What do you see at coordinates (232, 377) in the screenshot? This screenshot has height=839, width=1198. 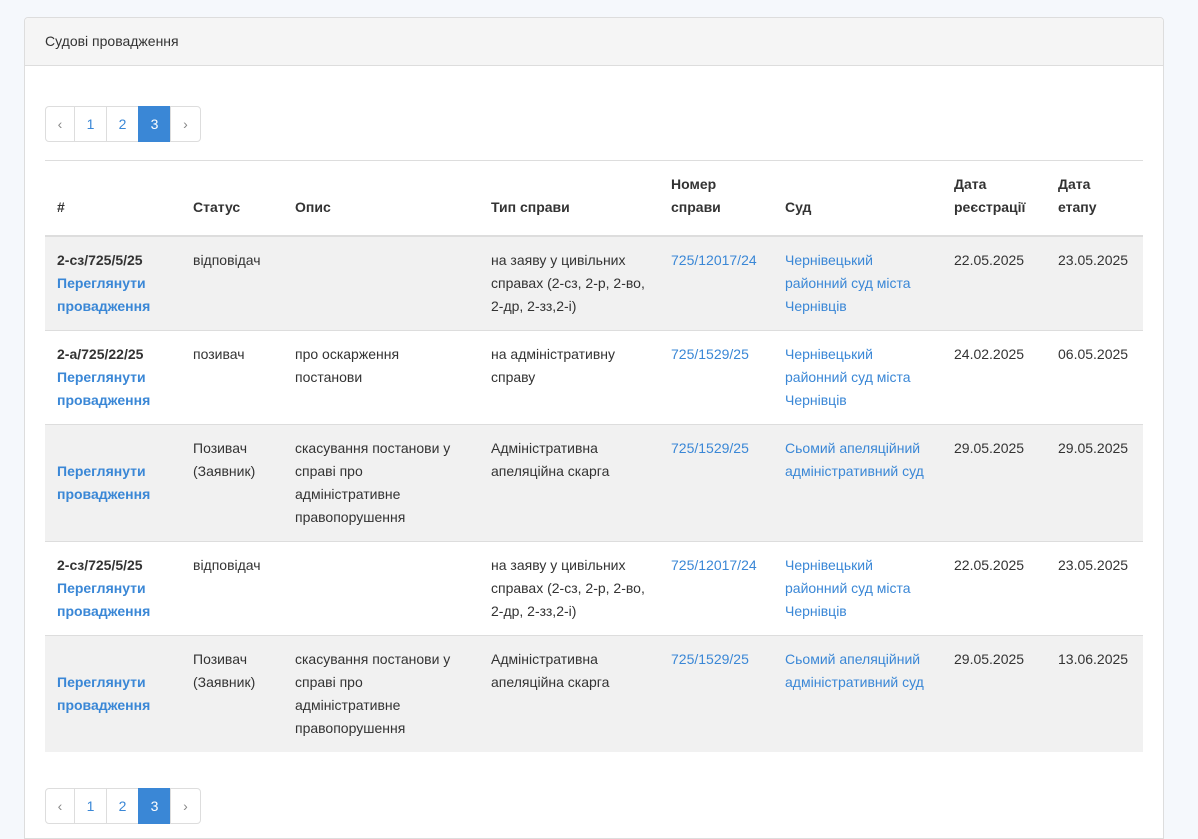 I see `cell-status: позивач` at bounding box center [232, 377].